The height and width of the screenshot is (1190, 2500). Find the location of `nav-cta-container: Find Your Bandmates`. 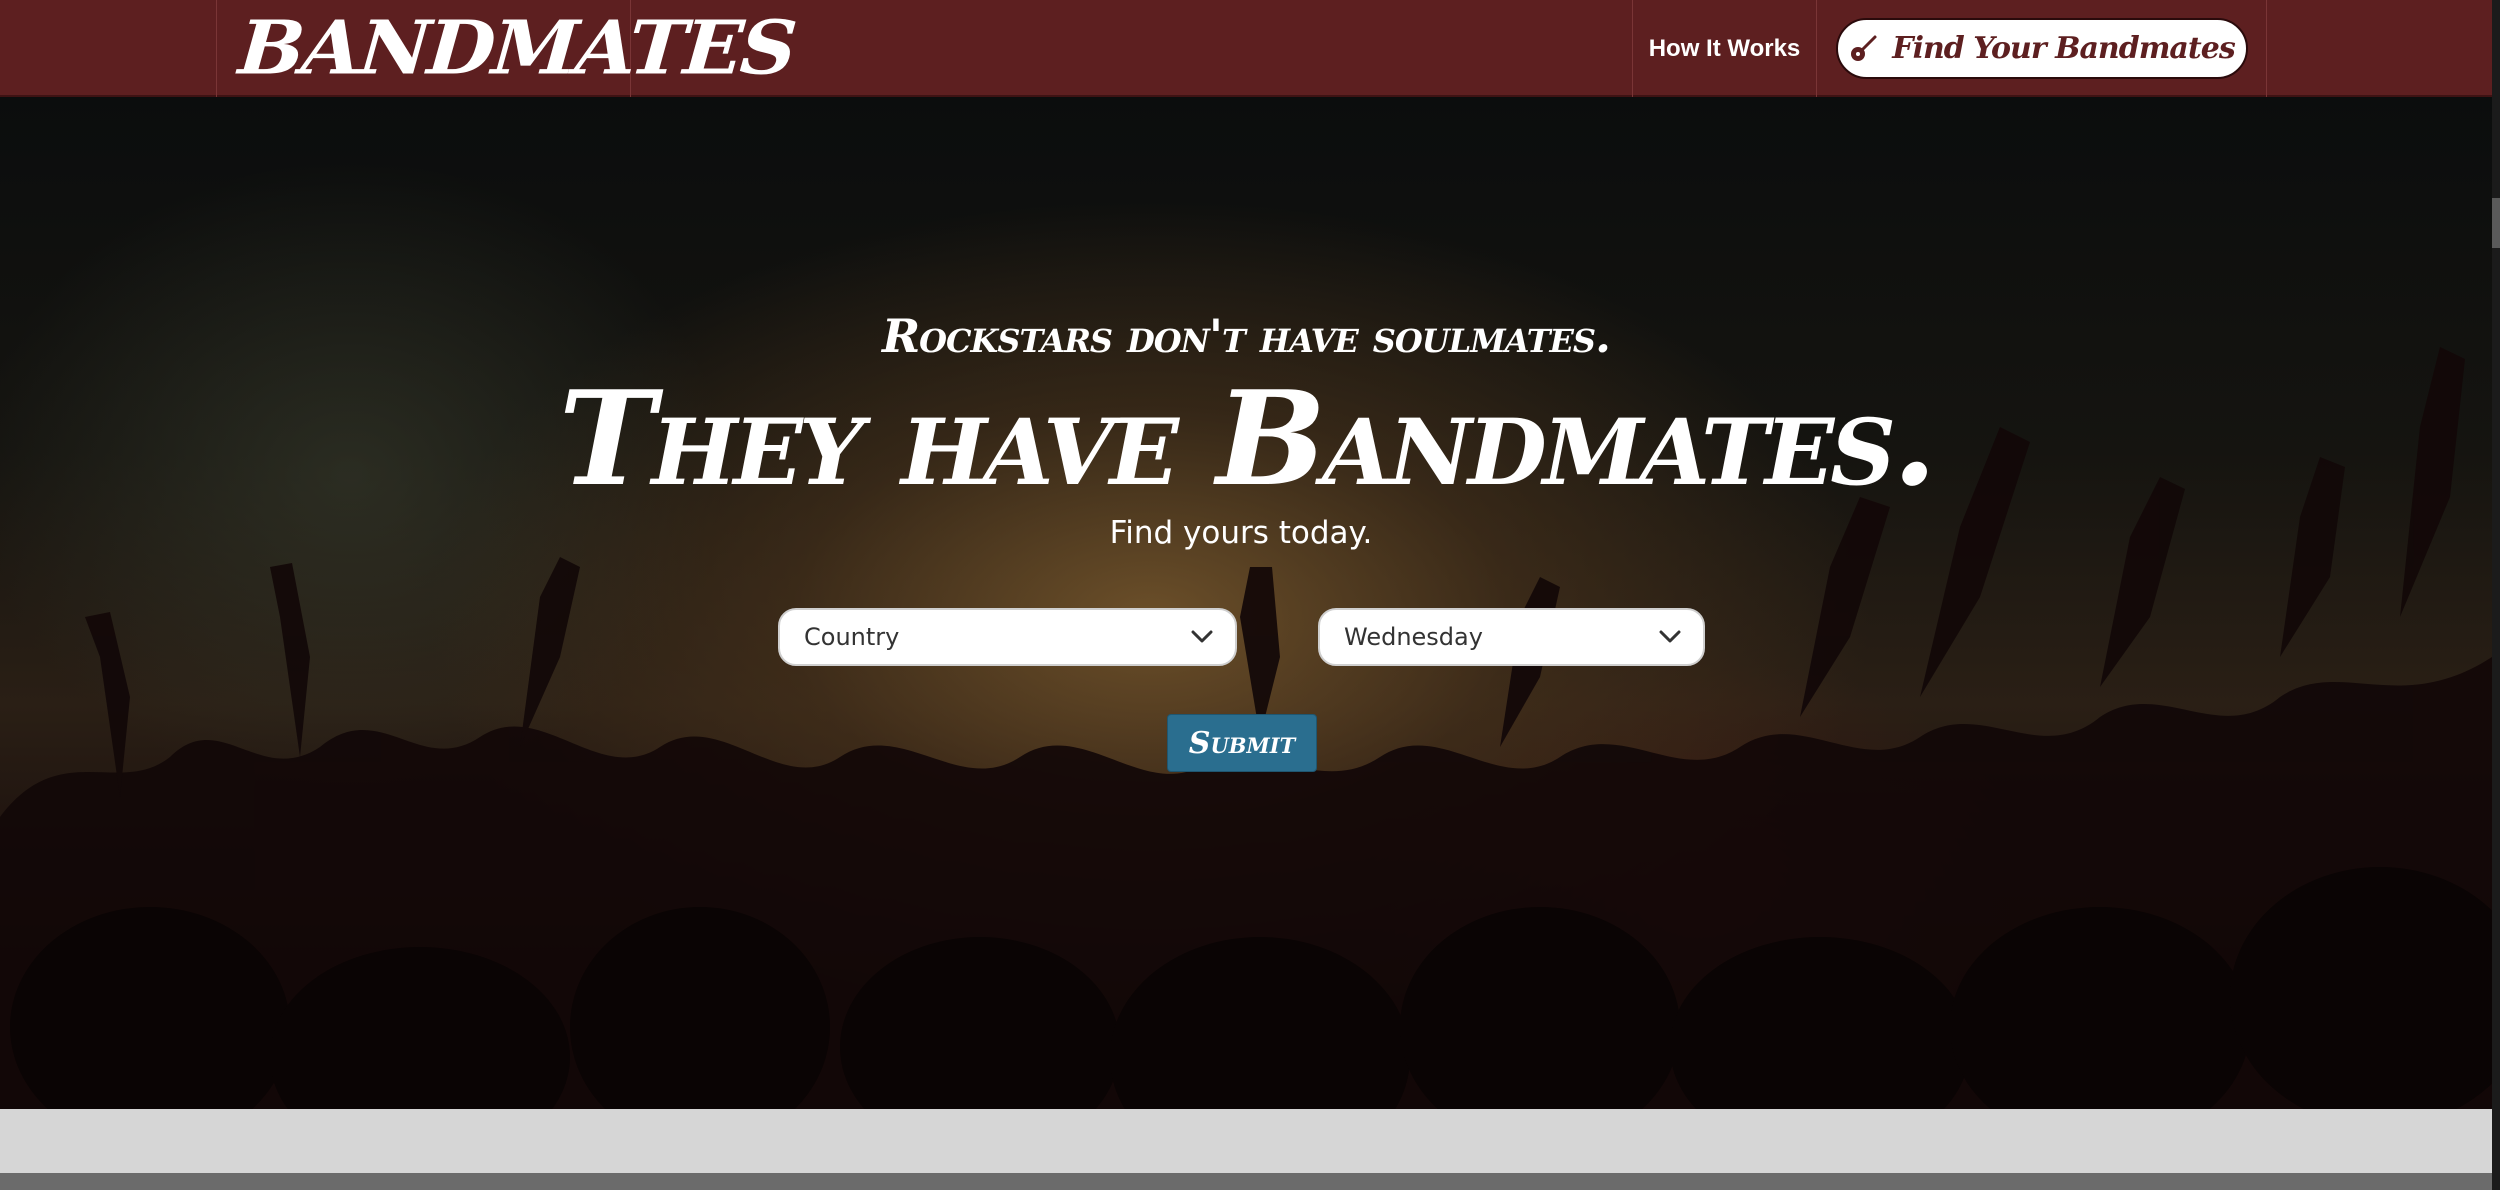

nav-cta-container: Find Your Bandmates is located at coordinates (2042, 48).